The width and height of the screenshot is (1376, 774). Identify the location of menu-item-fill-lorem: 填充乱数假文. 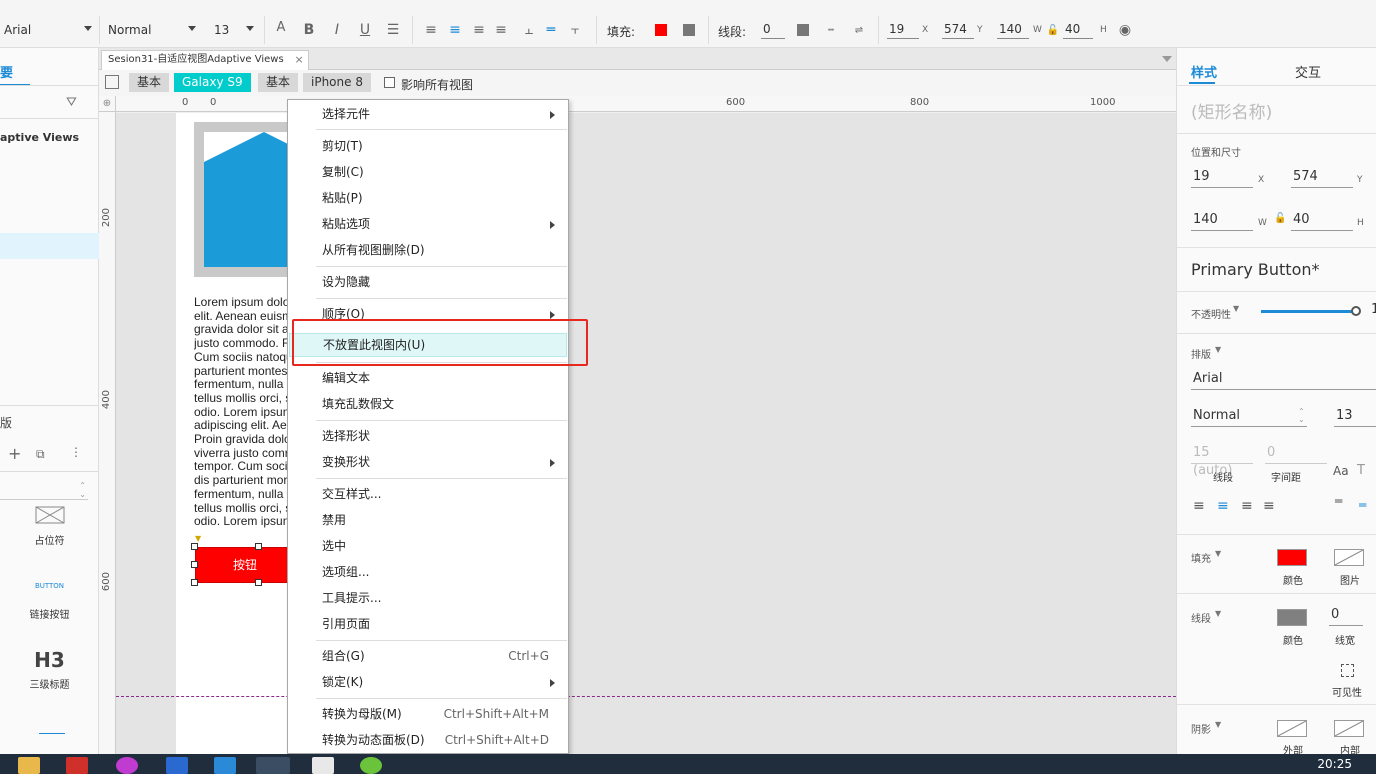
(428, 404).